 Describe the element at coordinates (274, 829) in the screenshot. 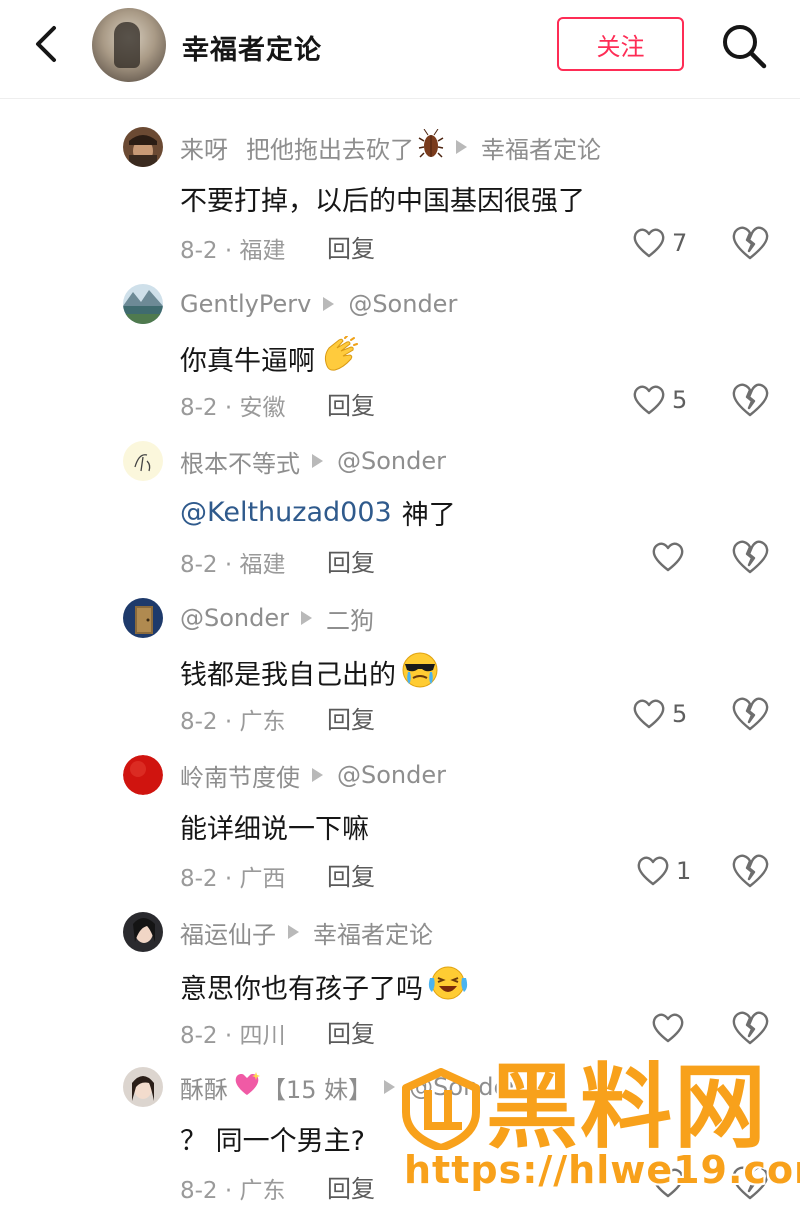

I see `comment-text: 能详细说一下嘛` at that location.